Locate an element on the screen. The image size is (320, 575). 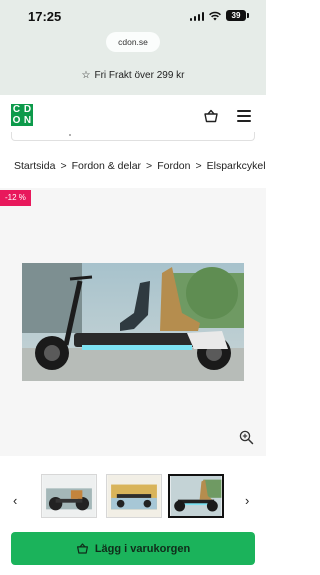
url-bar: cdon.se is located at coordinates (133, 42).